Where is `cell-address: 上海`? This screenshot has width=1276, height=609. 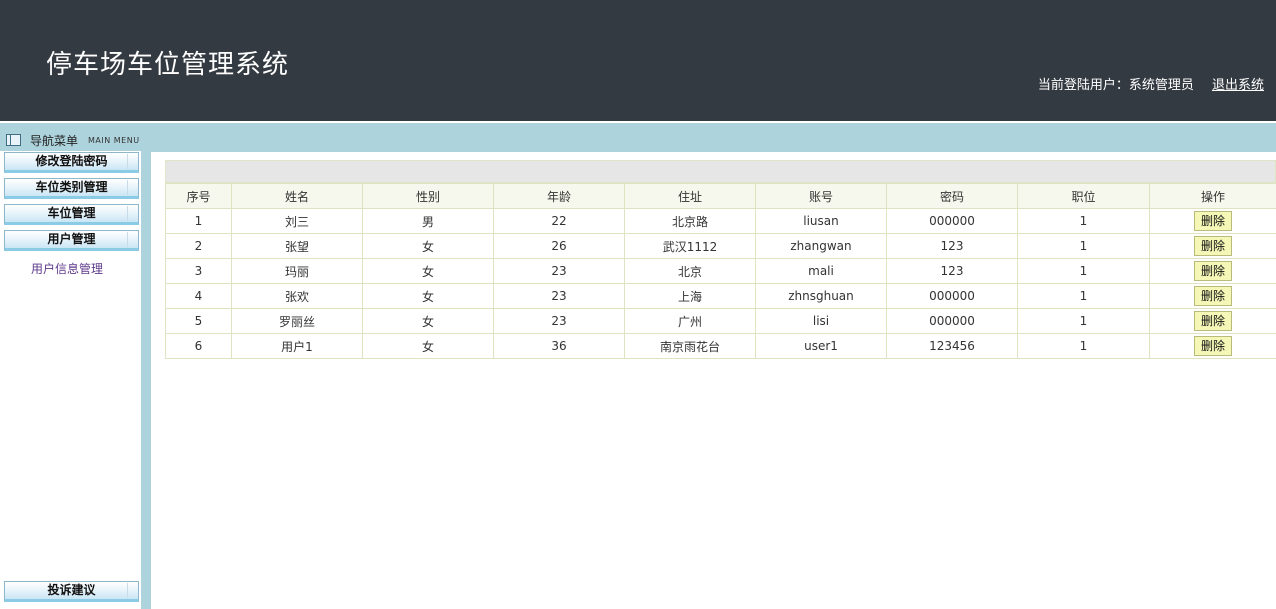 cell-address: 上海 is located at coordinates (690, 296).